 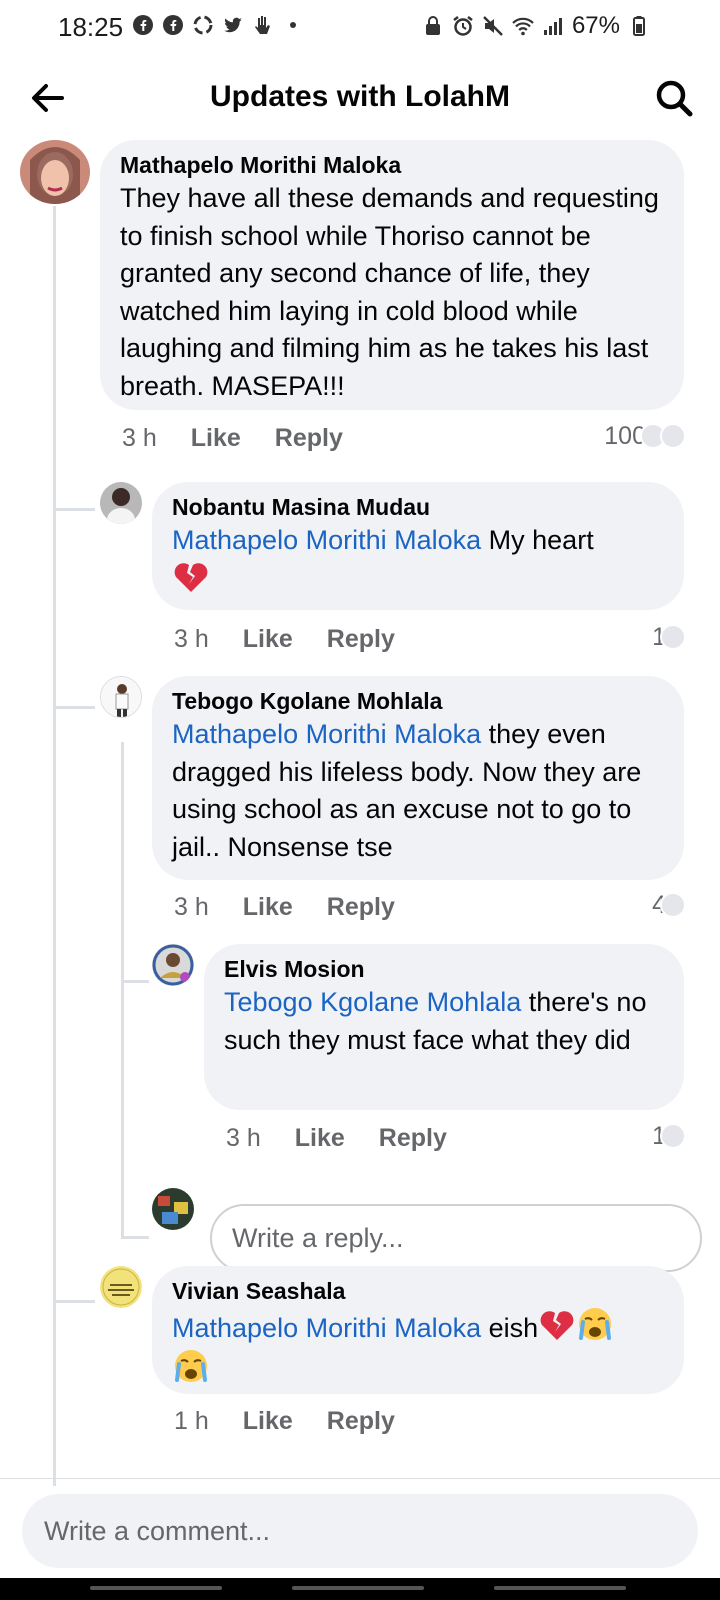 What do you see at coordinates (418, 560) in the screenshot?
I see `comment-text: Mathapelo Morithi Maloka My heart` at bounding box center [418, 560].